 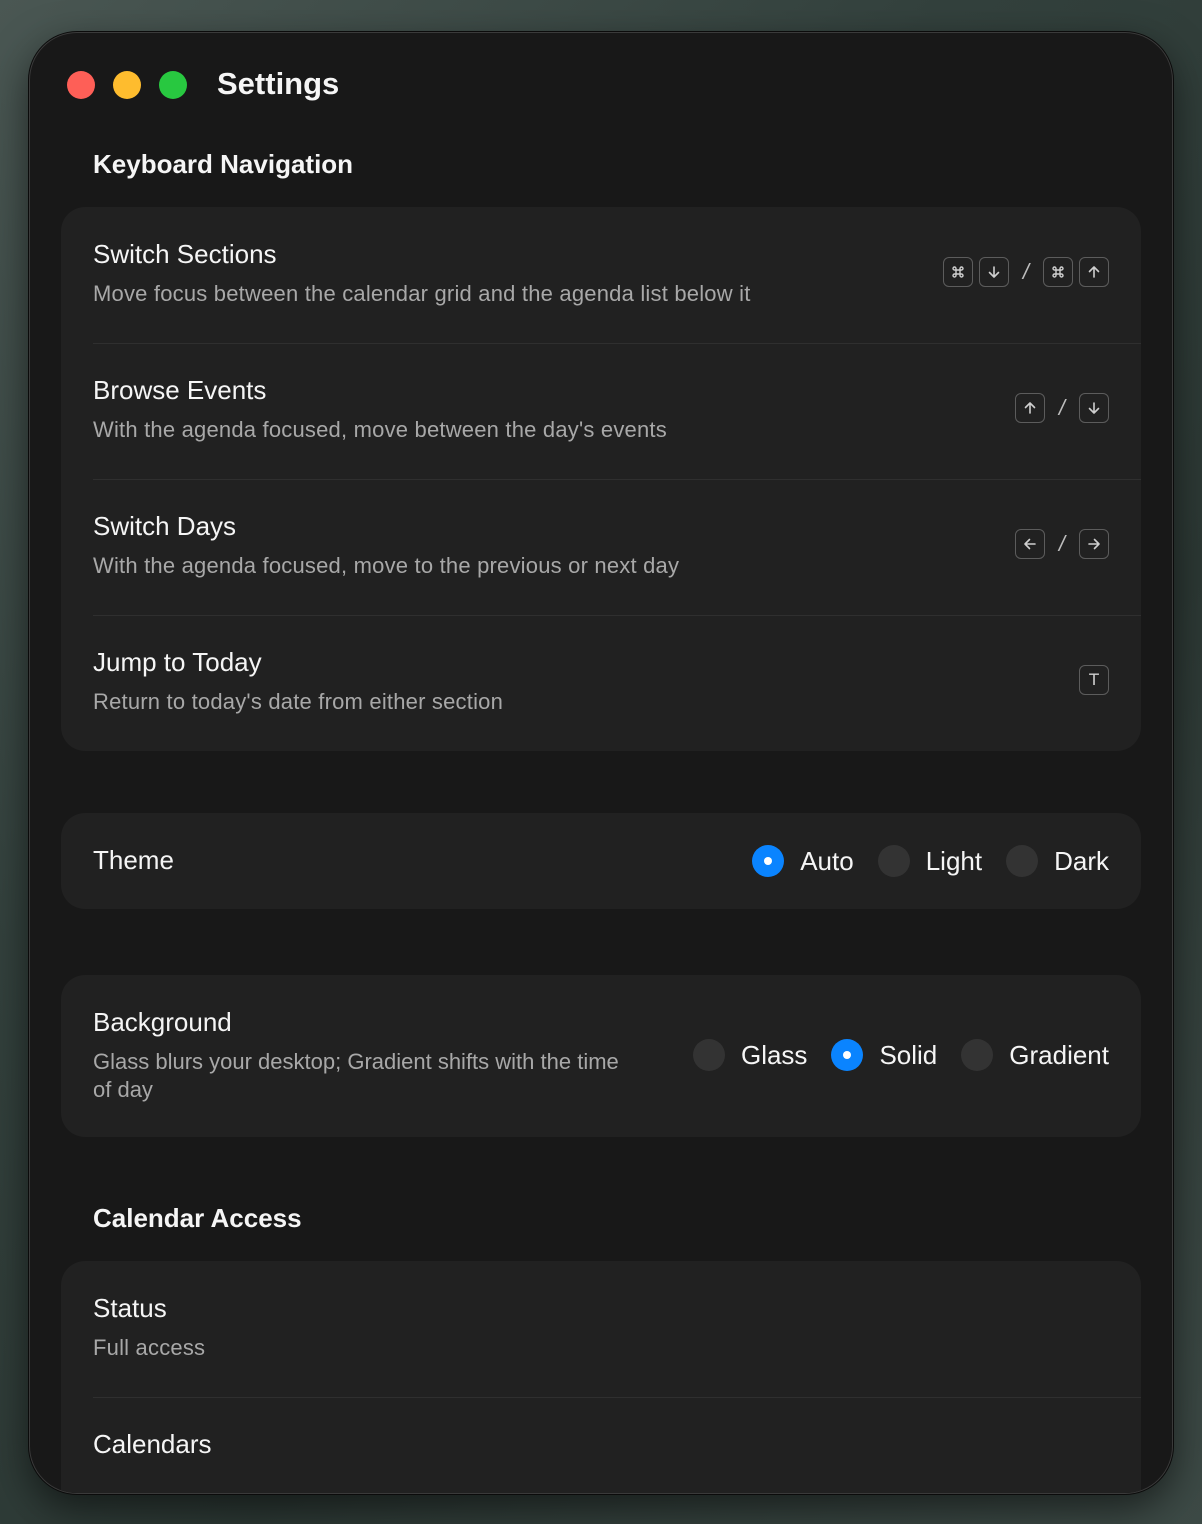 I want to click on radio-auto, so click(x=768, y=861).